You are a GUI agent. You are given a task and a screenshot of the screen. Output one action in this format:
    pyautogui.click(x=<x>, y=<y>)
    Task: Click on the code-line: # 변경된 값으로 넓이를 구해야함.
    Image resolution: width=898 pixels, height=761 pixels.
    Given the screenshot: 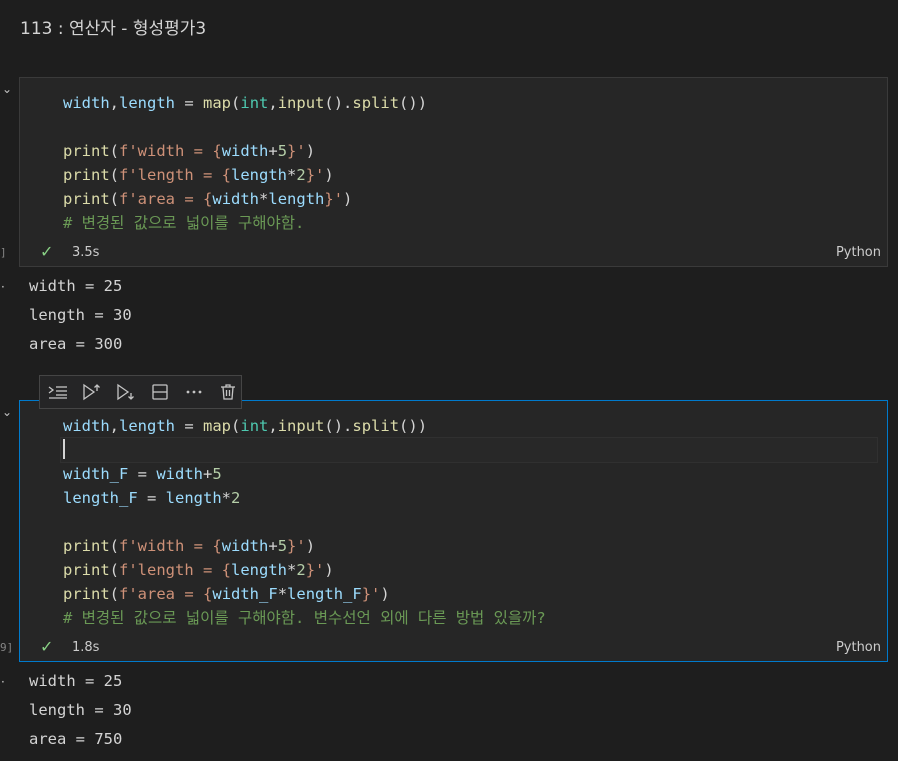 What is the action you would take?
    pyautogui.click(x=470, y=223)
    